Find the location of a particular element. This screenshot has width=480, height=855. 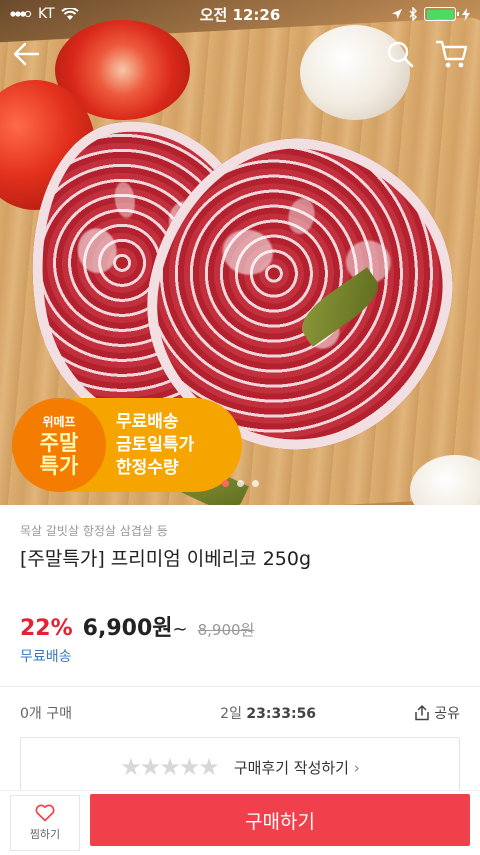

cart-button is located at coordinates (452, 54).